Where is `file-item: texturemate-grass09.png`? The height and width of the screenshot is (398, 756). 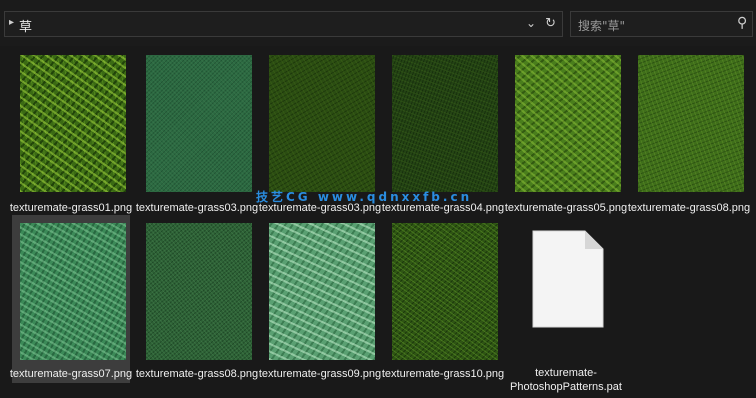
file-item: texturemate-grass09.png is located at coordinates (320, 299).